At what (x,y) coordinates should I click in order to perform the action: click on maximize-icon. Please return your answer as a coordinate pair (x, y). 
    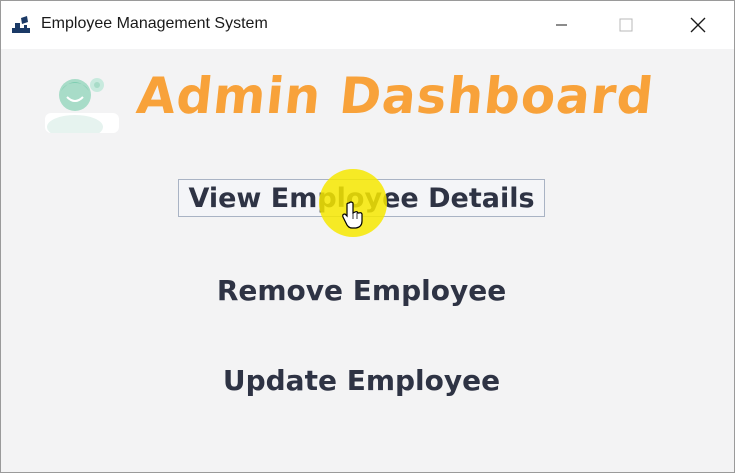
    Looking at the image, I should click on (626, 25).